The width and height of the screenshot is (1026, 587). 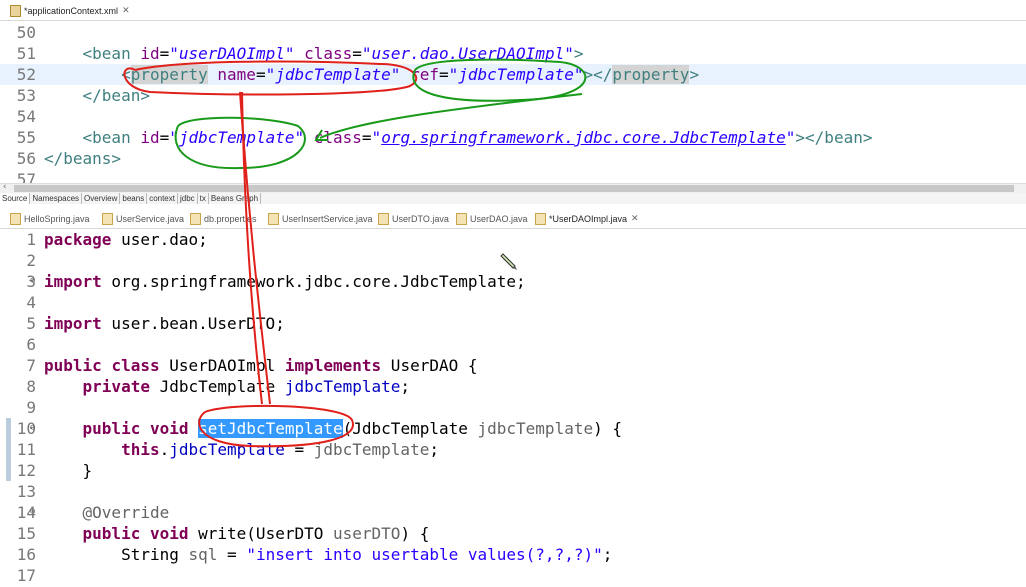 What do you see at coordinates (513, 95) in the screenshot?
I see `code-line: 53 </bean>` at bounding box center [513, 95].